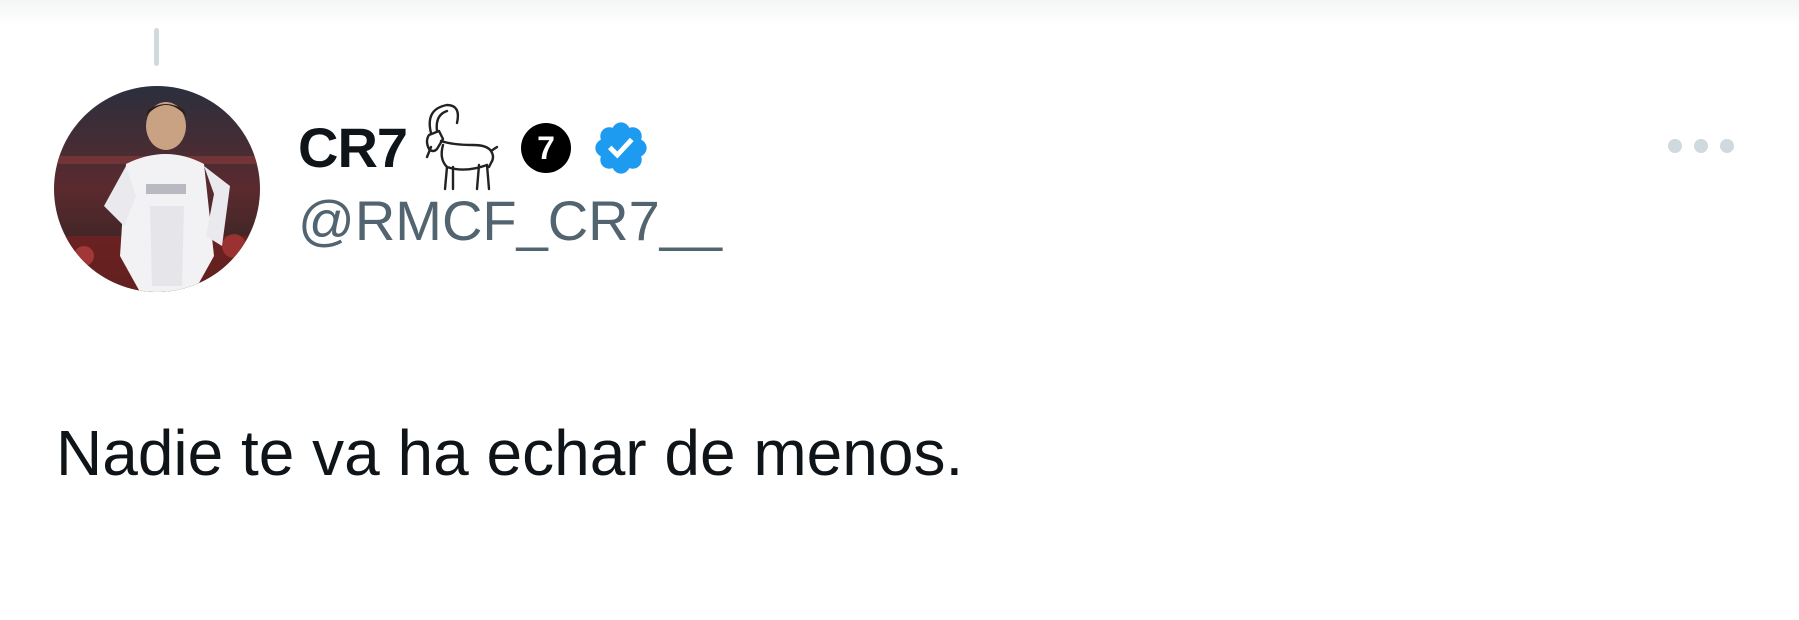  Describe the element at coordinates (353, 148) in the screenshot. I see `display-name: CR7` at that location.